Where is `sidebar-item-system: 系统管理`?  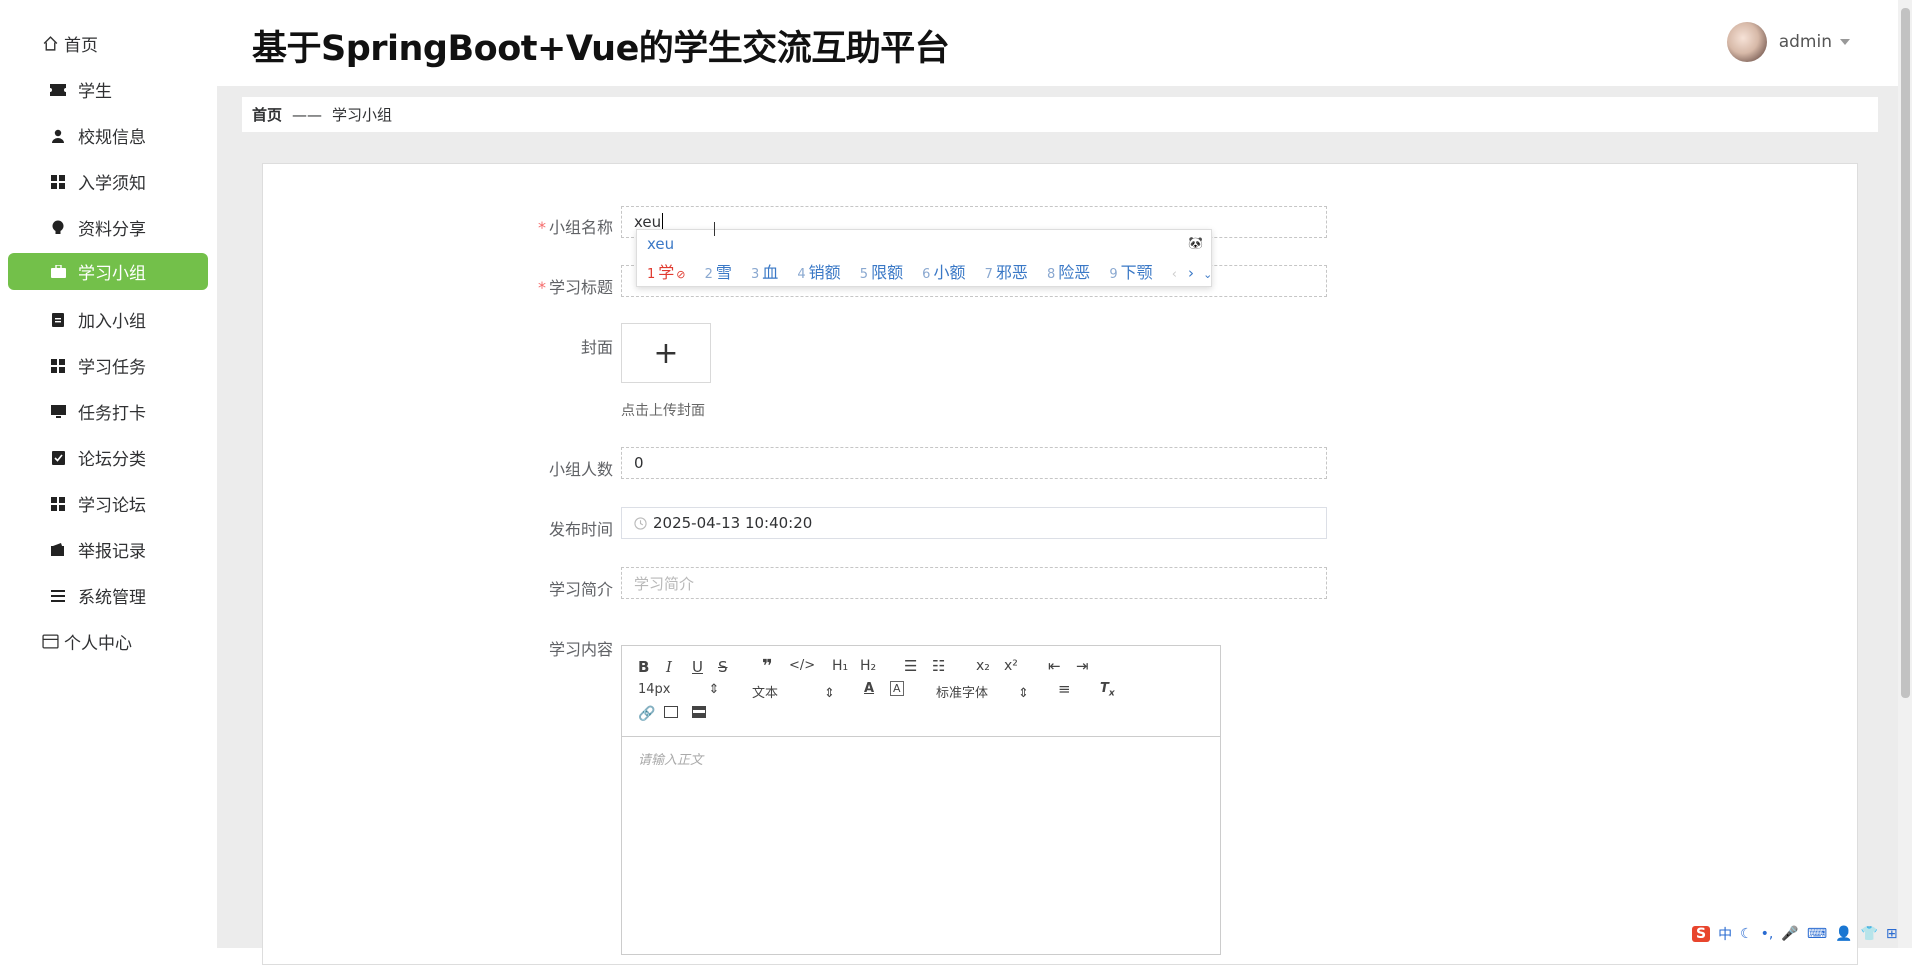 sidebar-item-system: 系统管理 is located at coordinates (108, 595).